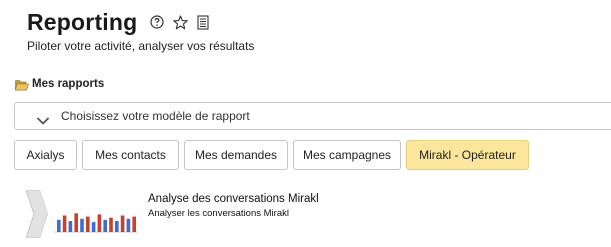 The height and width of the screenshot is (247, 611). I want to click on tab-mes-campagnes: Mes campagnes, so click(347, 155).